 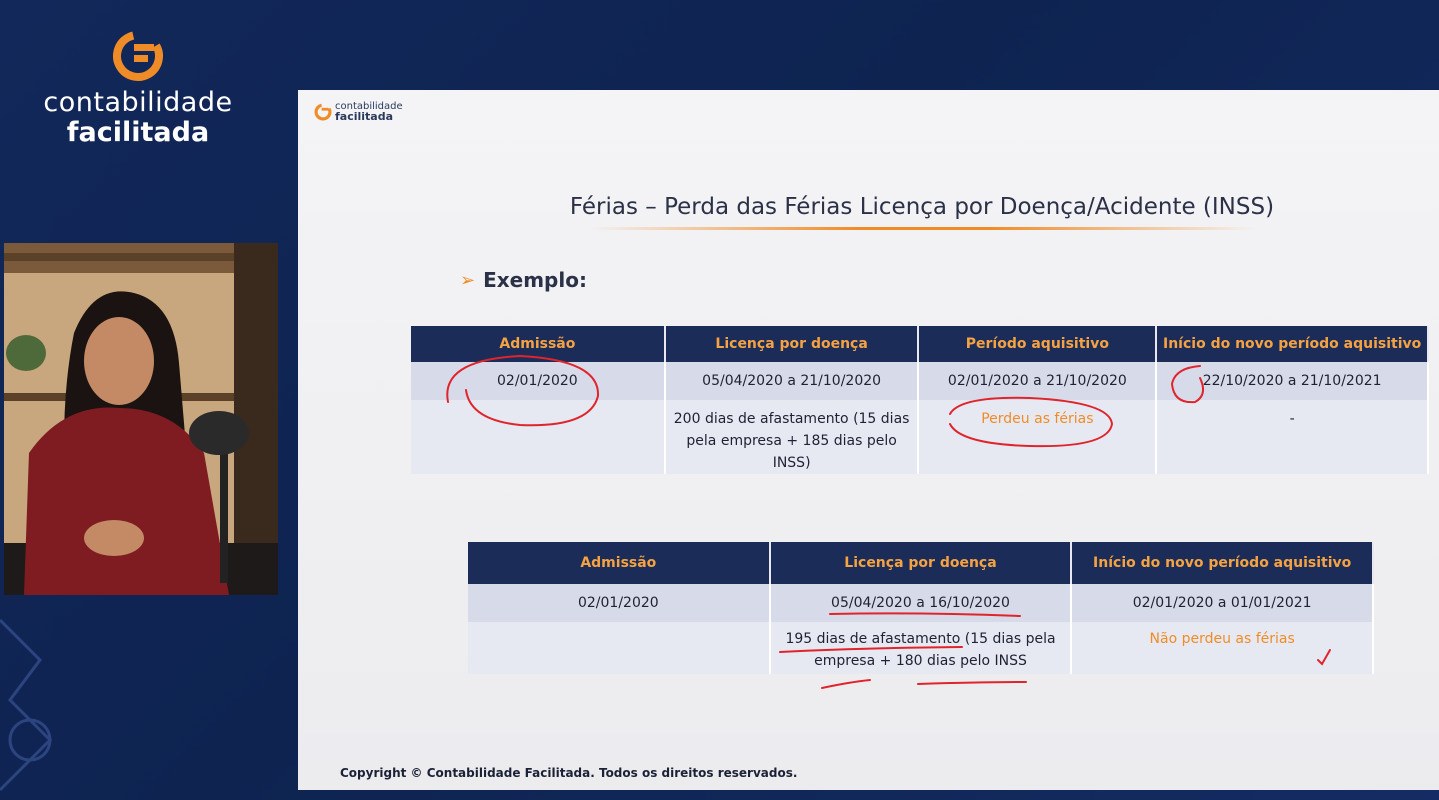 I want to click on table-cell: -, so click(x=1292, y=437).